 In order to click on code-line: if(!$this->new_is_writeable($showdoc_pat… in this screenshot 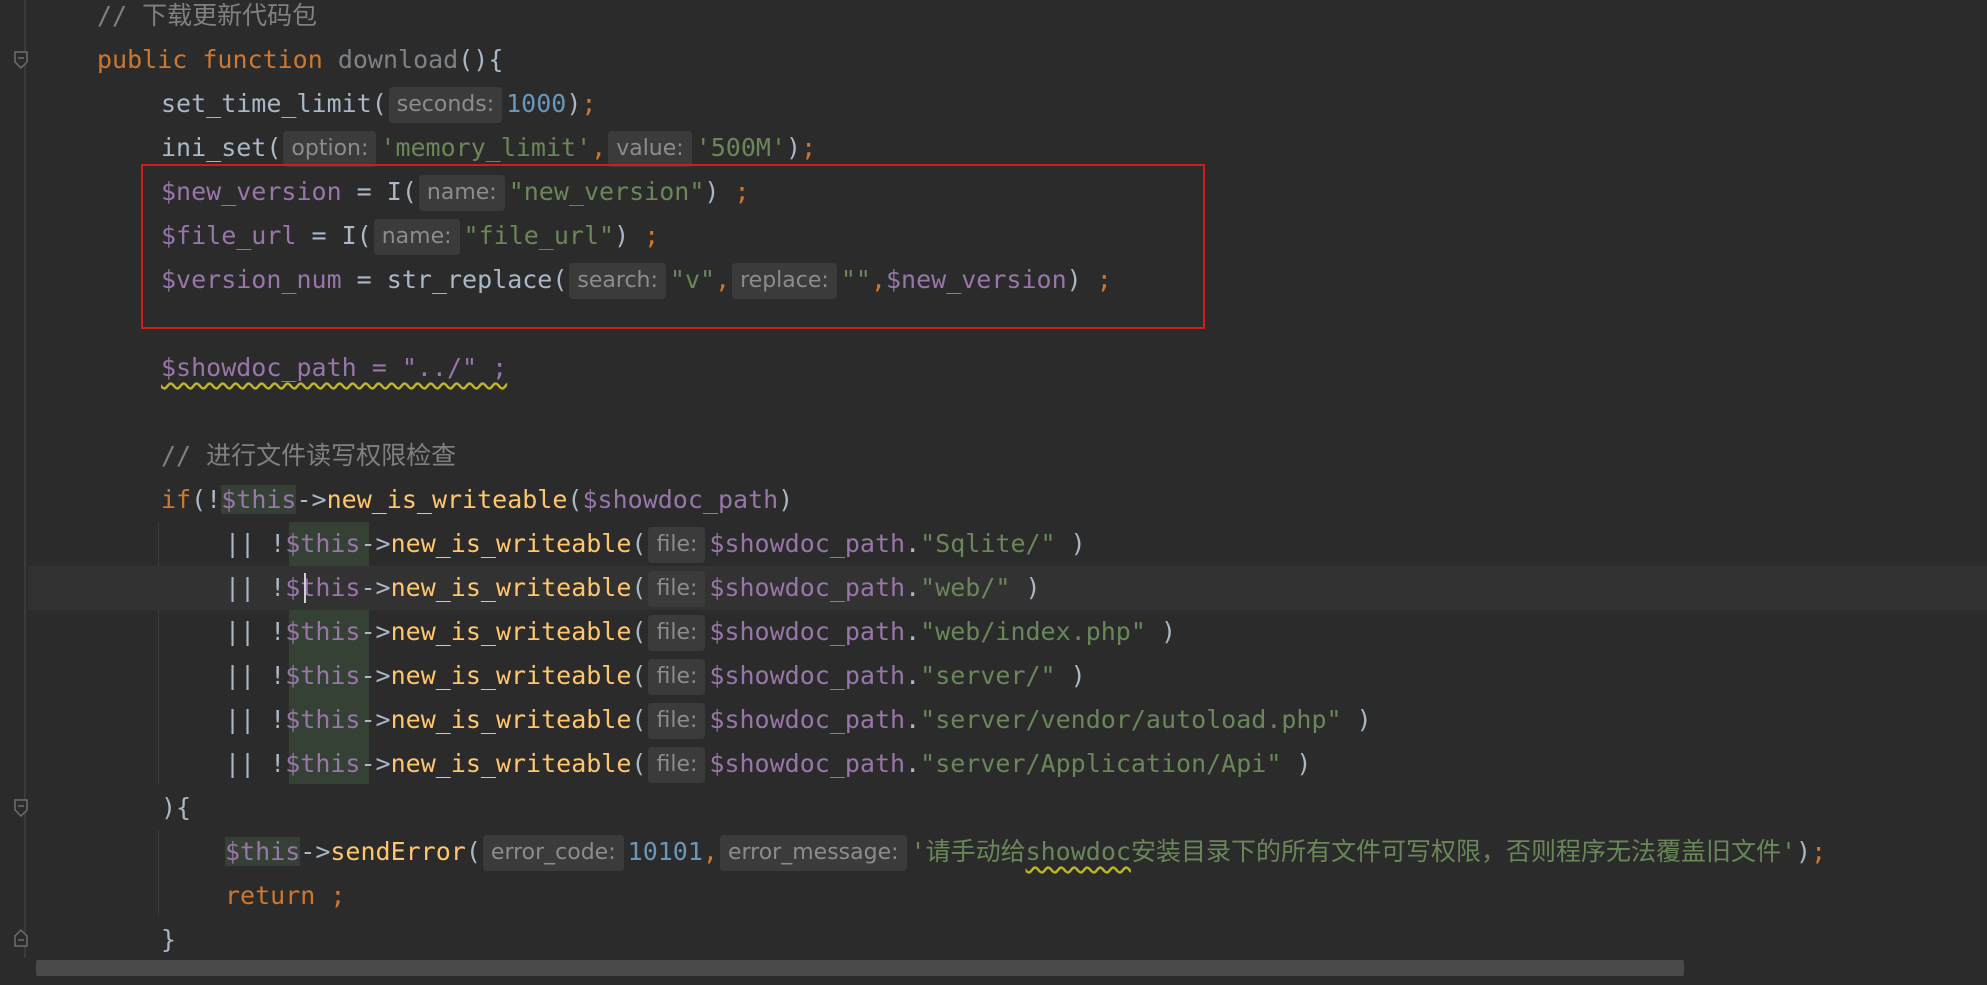, I will do `click(993, 500)`.